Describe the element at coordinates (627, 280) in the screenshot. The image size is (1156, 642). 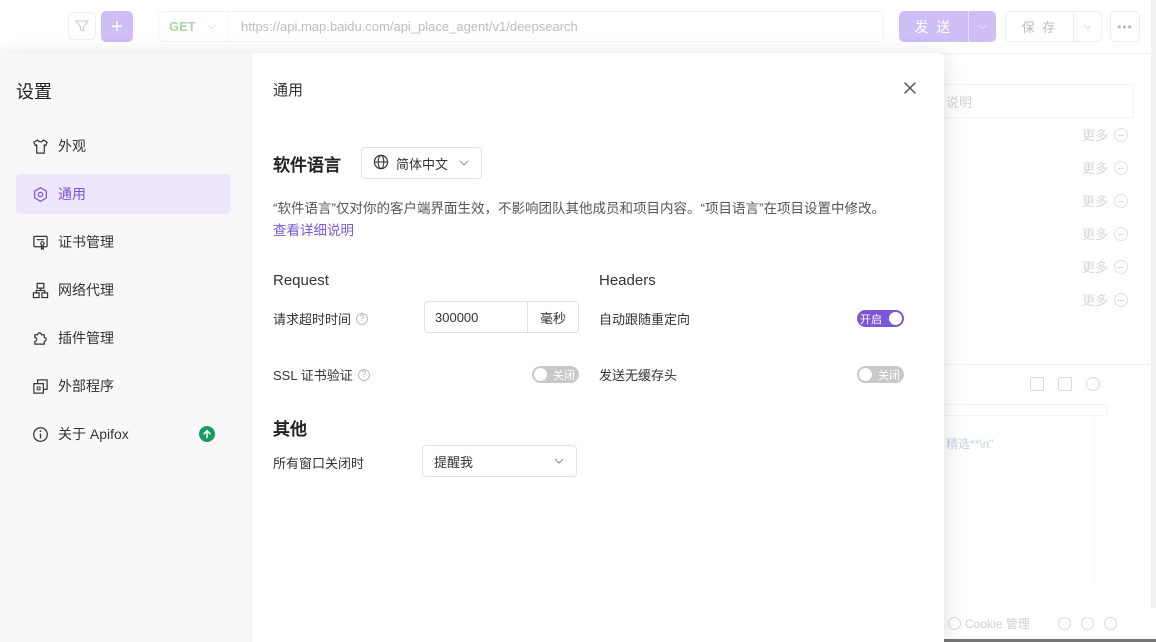
I see `headers-section-title: Headers` at that location.